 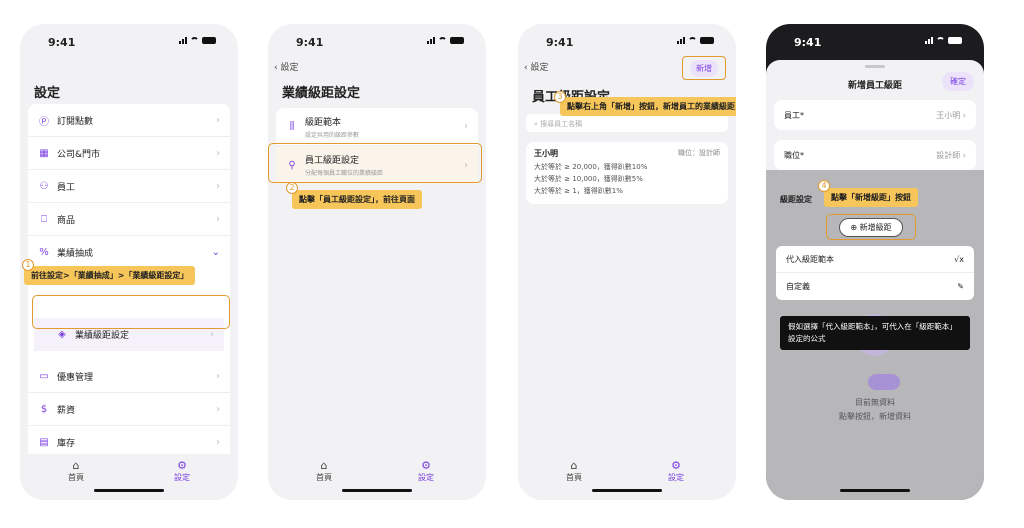 What do you see at coordinates (796, 199) in the screenshot?
I see `section-label: 級距設定` at bounding box center [796, 199].